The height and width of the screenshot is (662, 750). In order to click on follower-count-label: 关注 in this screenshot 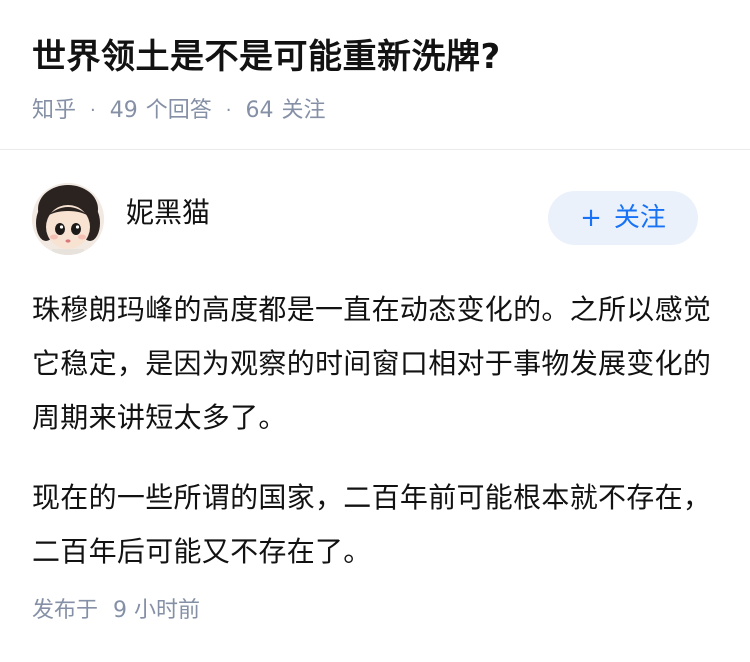, I will do `click(303, 110)`.